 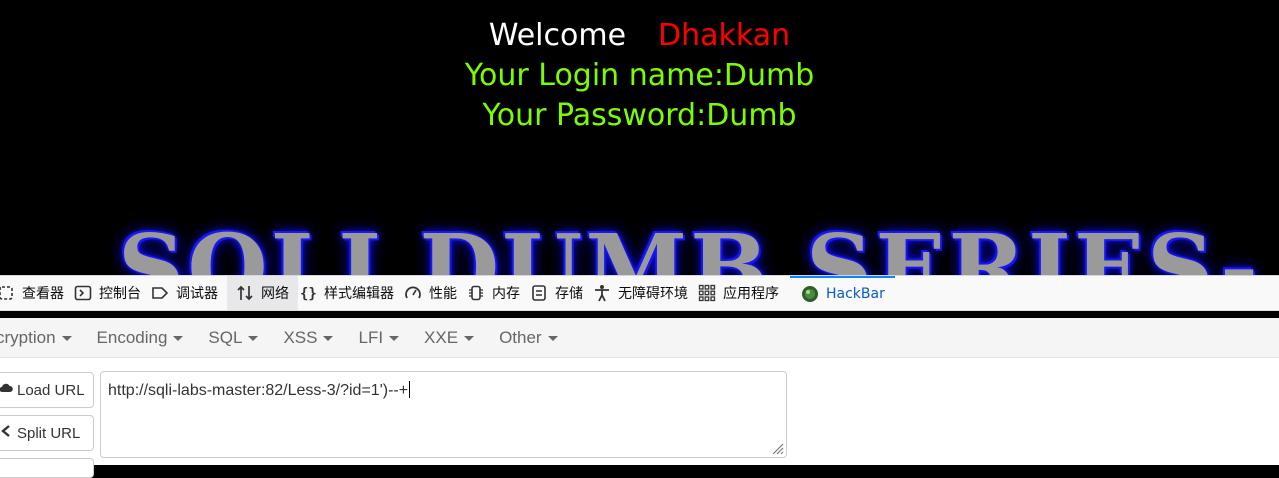 I want to click on style-editor-icon: {}, so click(x=308, y=293).